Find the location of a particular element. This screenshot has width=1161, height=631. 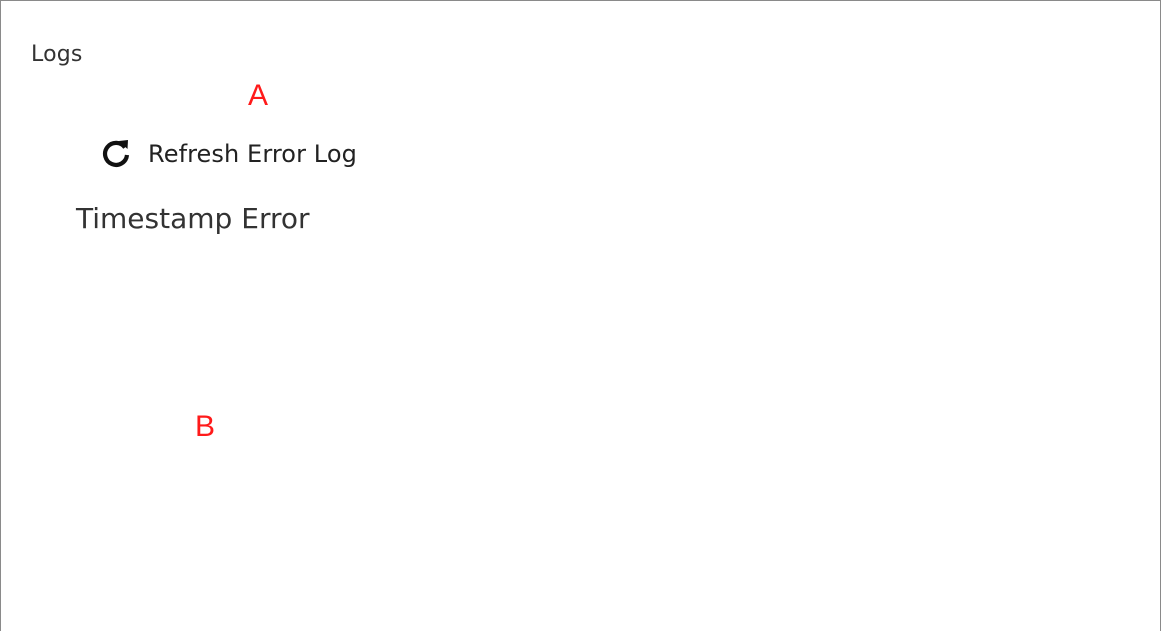

column-header-timestamp: Timestamp is located at coordinates (154, 218).